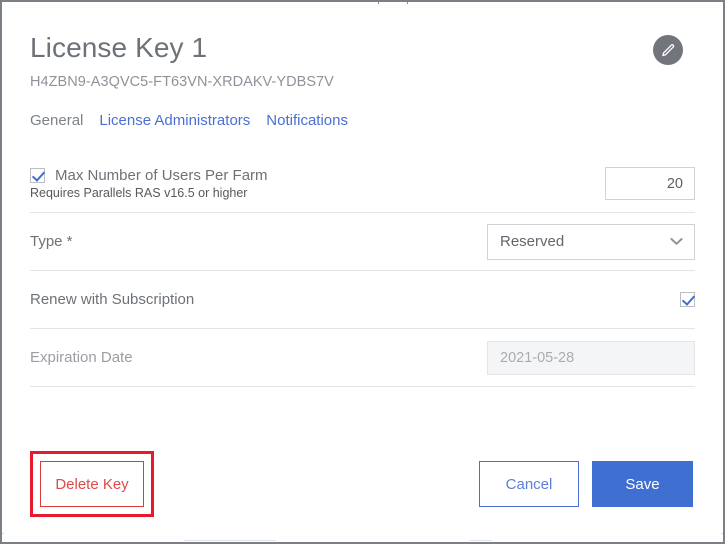 The image size is (725, 544). I want to click on row-type: Type * Reserved, so click(362, 242).